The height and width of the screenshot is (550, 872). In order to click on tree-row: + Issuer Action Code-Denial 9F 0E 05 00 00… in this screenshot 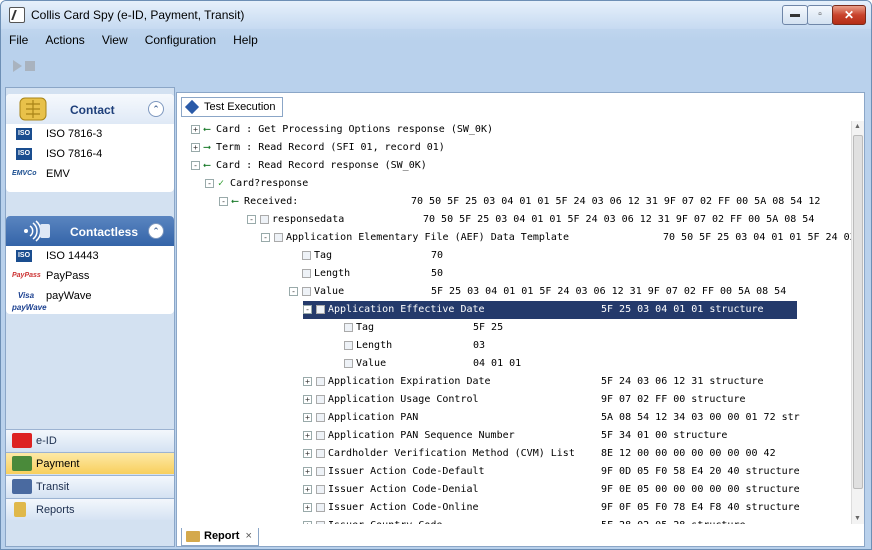, I will do `click(551, 490)`.